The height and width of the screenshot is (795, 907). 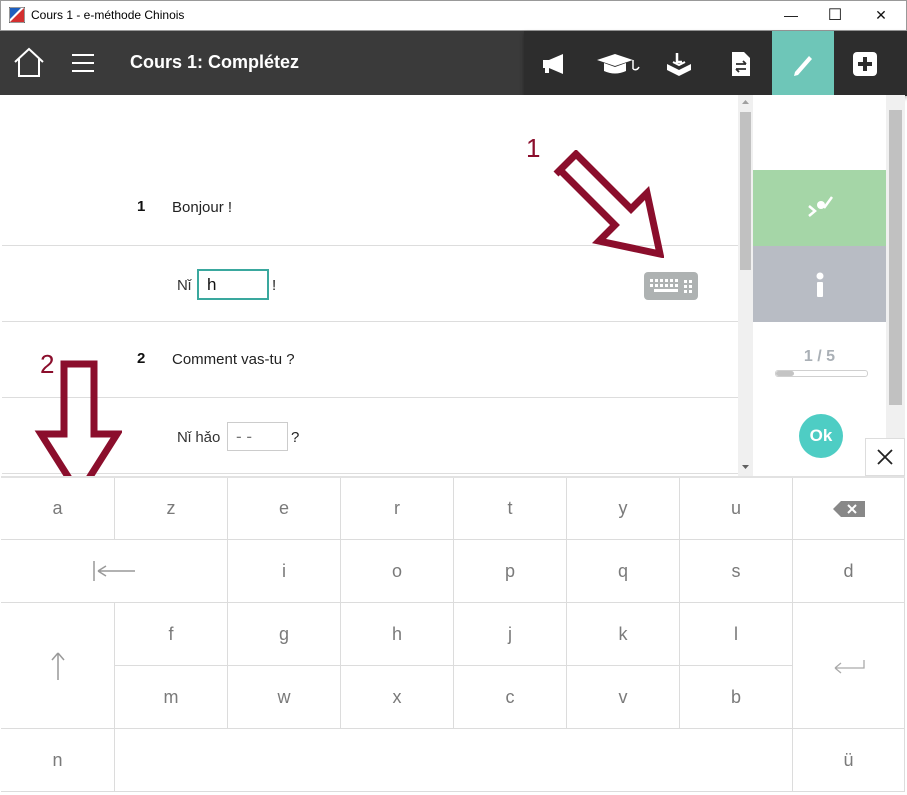 I want to click on key-x: x, so click(x=397, y=697).